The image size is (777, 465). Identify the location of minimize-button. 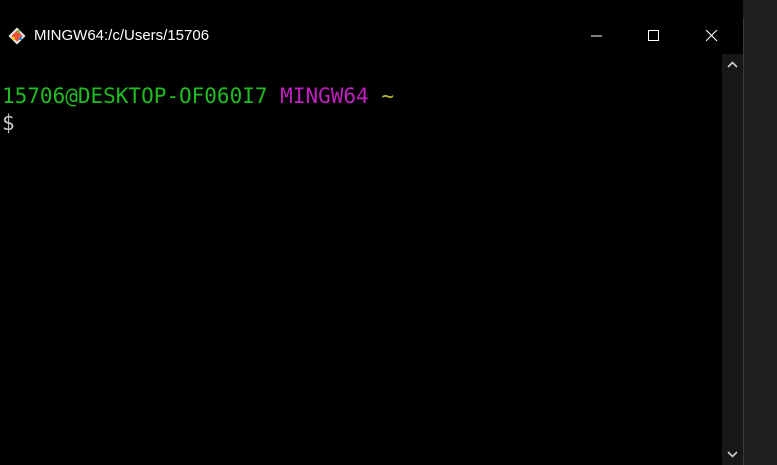
(597, 36).